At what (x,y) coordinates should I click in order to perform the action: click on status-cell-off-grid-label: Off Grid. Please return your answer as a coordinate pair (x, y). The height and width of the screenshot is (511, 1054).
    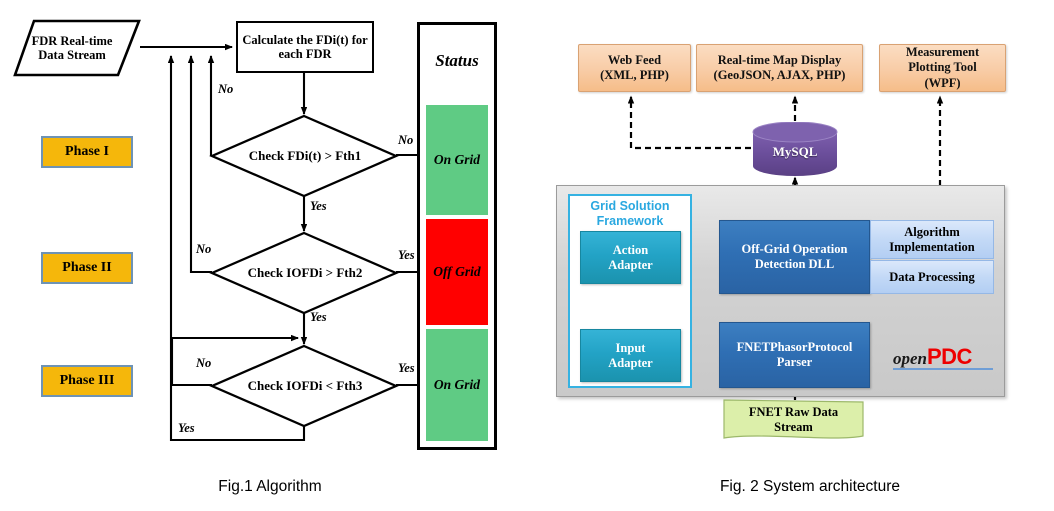
    Looking at the image, I should click on (457, 271).